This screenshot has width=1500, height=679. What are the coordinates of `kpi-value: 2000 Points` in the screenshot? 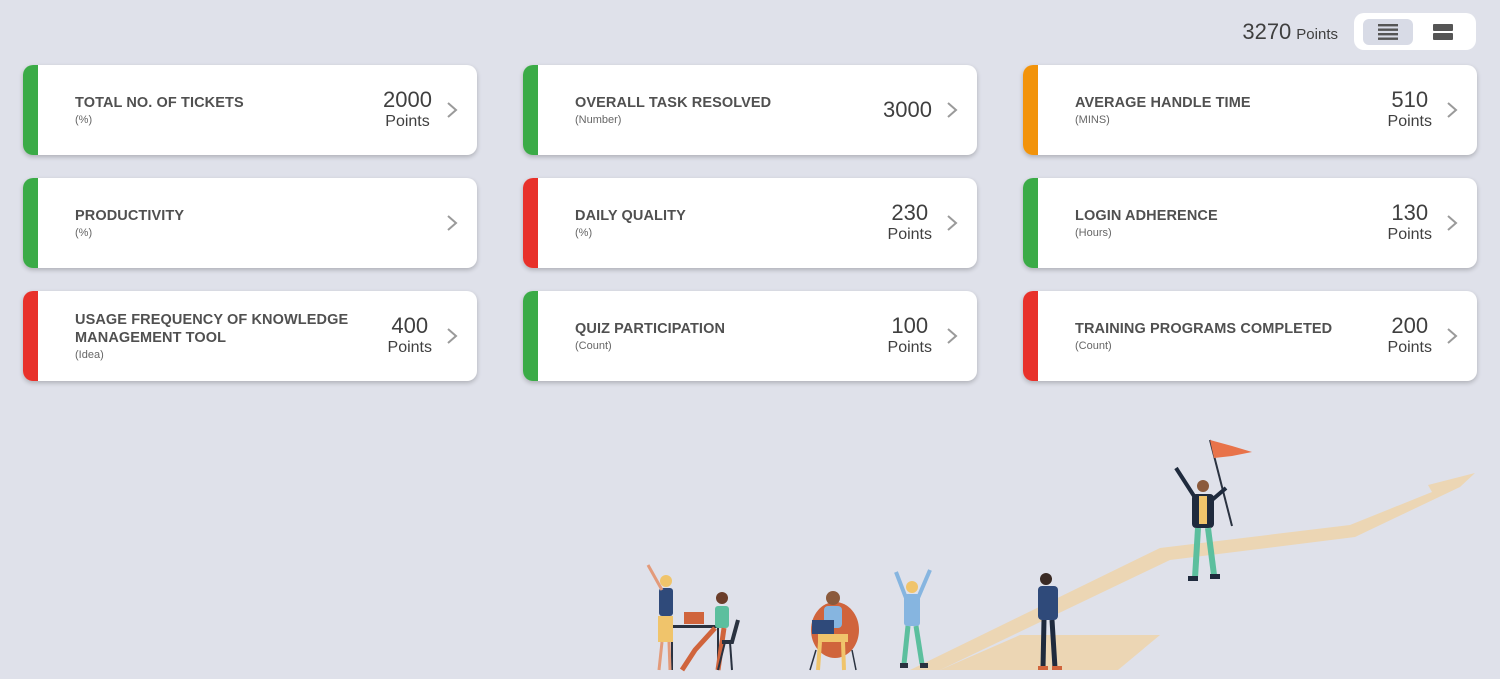 It's located at (407, 110).